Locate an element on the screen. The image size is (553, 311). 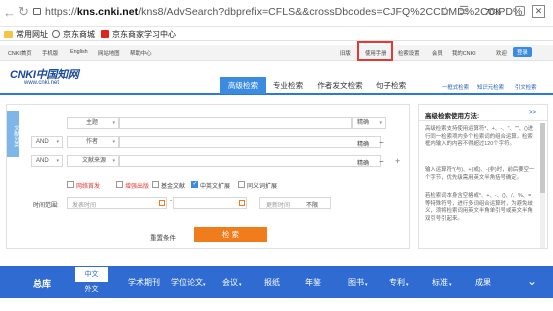
field-select-3: 文献来源 ▾ is located at coordinates (93, 161).